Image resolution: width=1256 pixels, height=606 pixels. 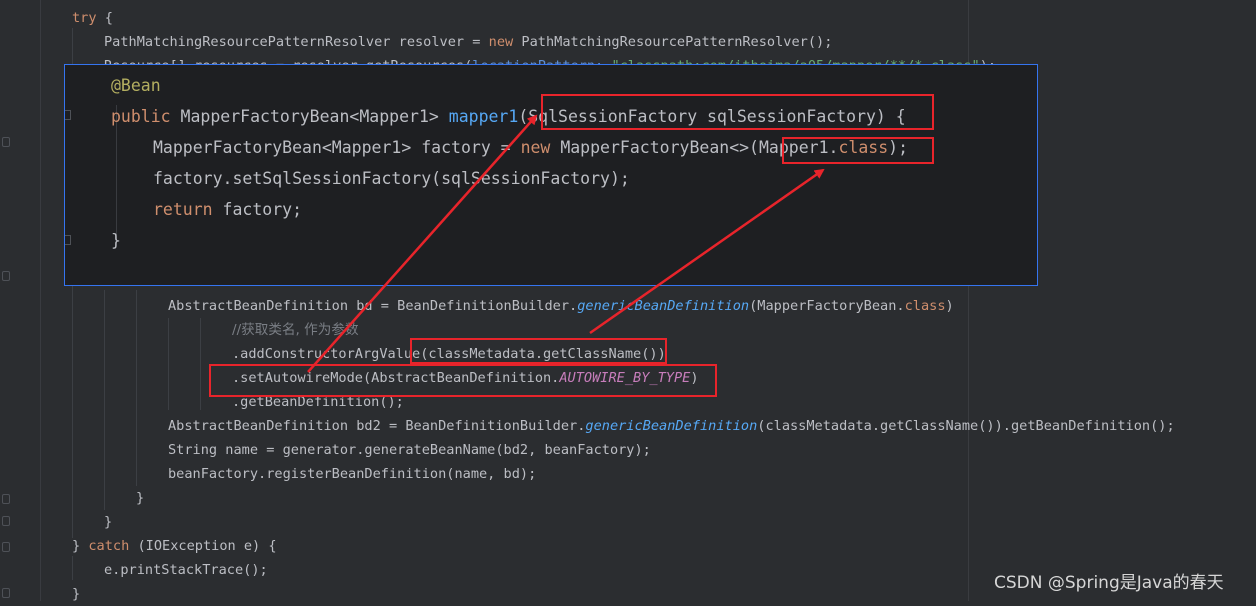 I want to click on code-line-p-bean: @Bean, so click(x=136, y=85).